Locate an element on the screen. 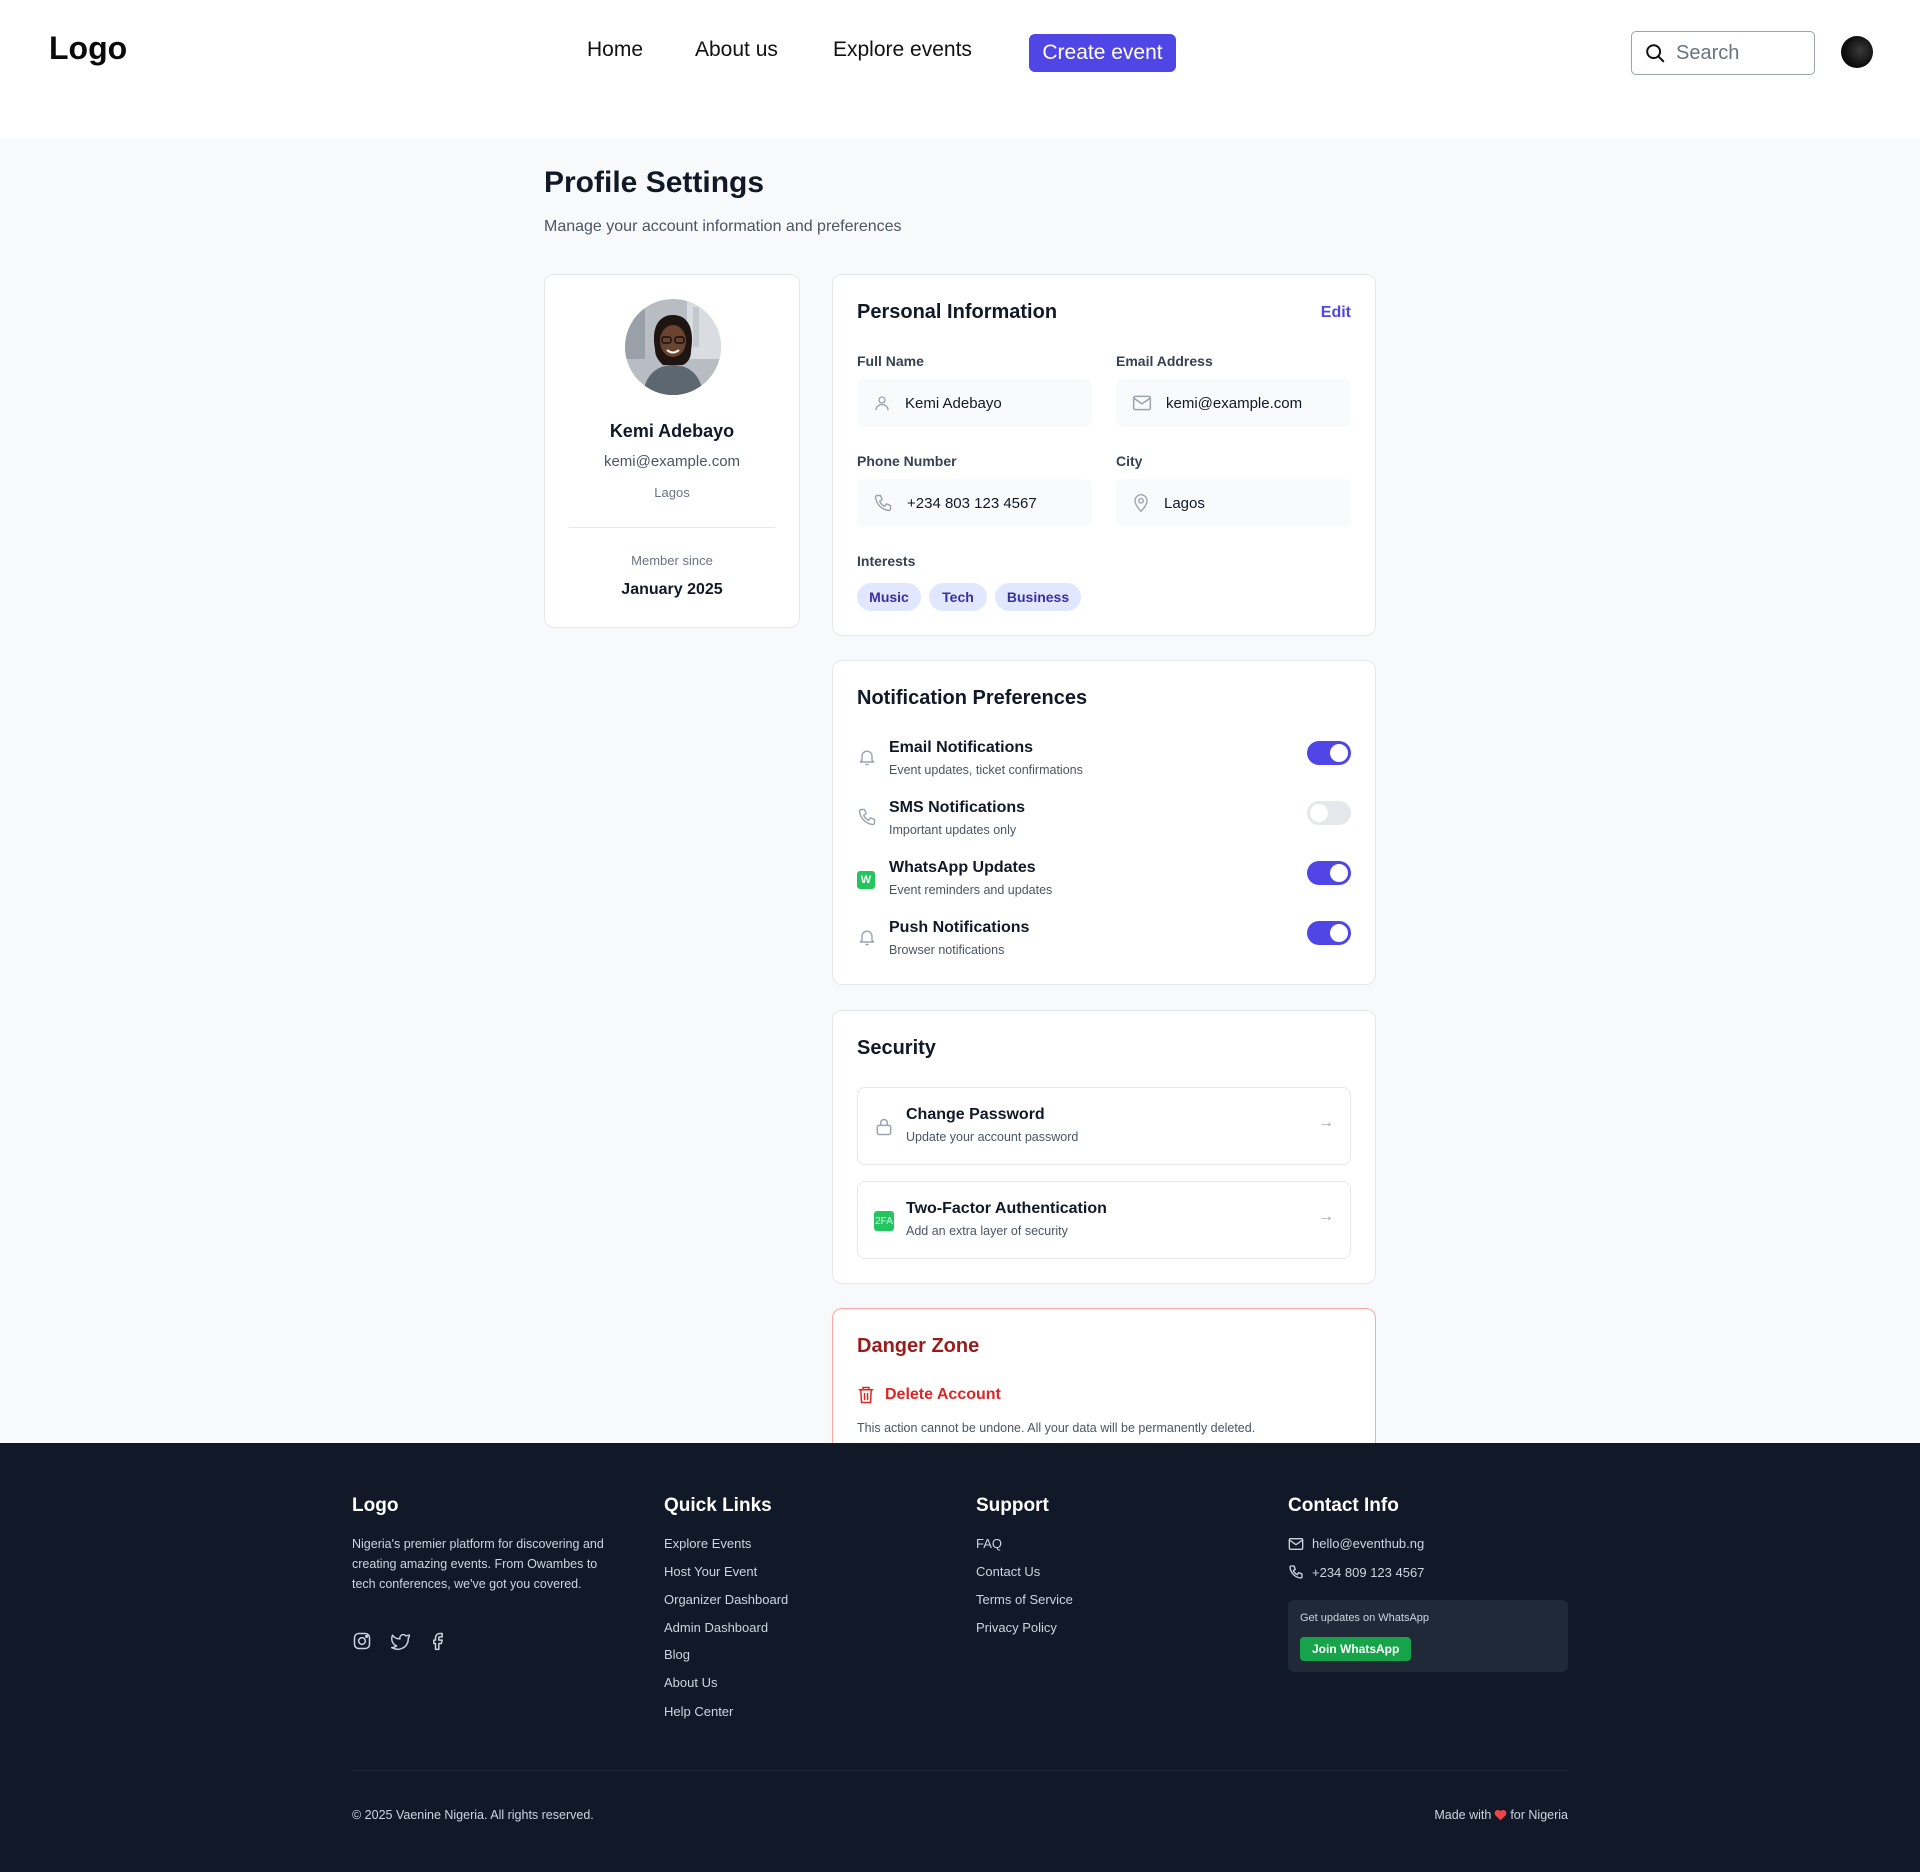  social-links is located at coordinates (400, 1641).